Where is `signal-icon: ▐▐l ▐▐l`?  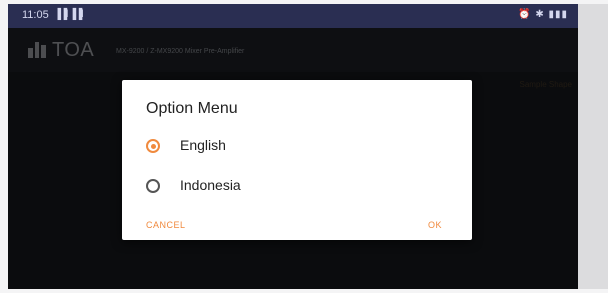
signal-icon: ▐▐l ▐▐l is located at coordinates (69, 14).